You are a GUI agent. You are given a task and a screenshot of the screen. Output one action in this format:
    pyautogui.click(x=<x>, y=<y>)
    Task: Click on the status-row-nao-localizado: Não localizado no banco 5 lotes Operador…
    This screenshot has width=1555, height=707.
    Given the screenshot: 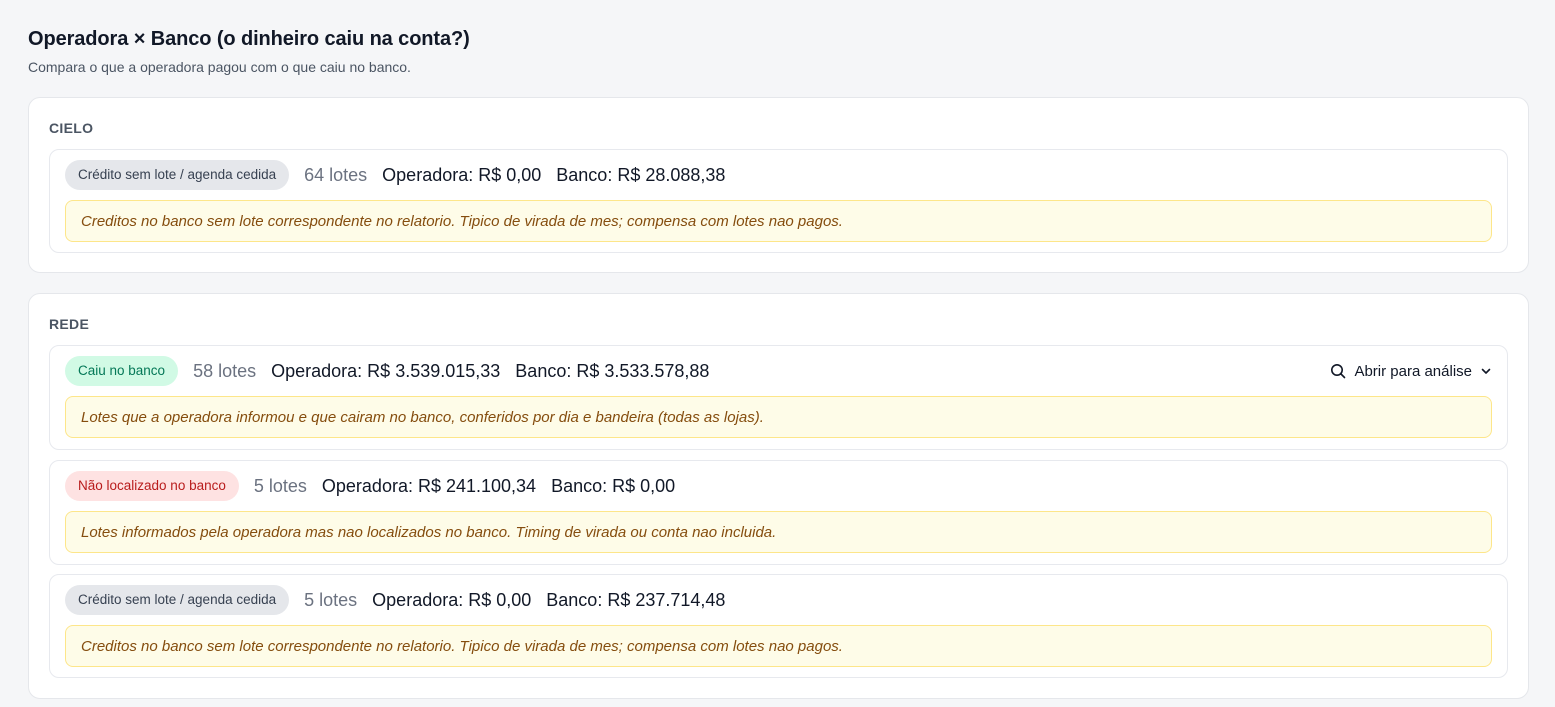 What is the action you would take?
    pyautogui.click(x=778, y=512)
    